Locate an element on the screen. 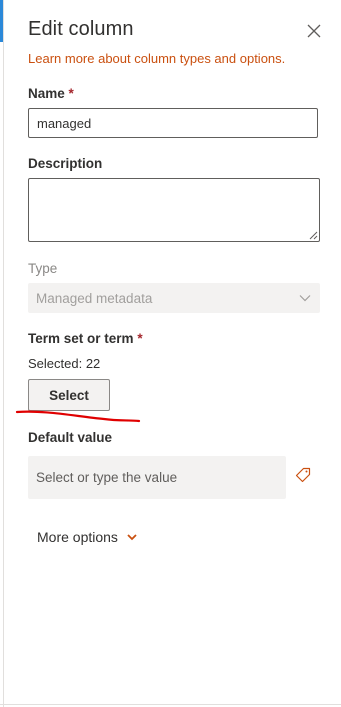 The height and width of the screenshot is (707, 341). name-required-marker: * is located at coordinates (71, 93).